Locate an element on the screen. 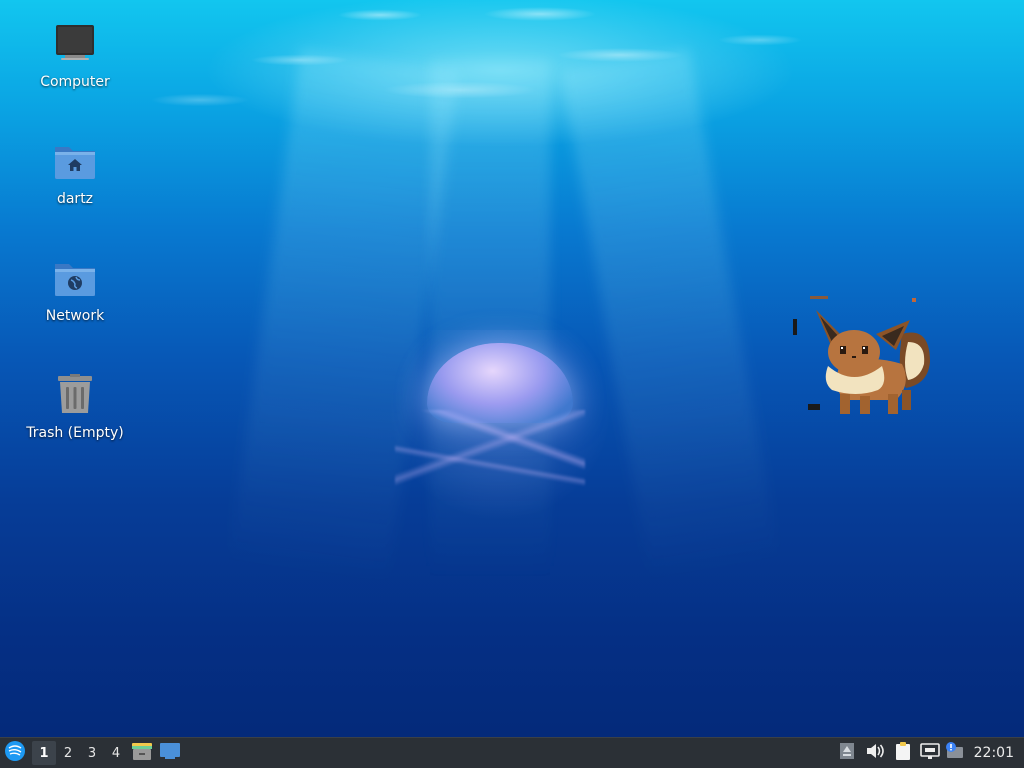 The image size is (1024, 768). home-folder-icon is located at coordinates (75, 163).